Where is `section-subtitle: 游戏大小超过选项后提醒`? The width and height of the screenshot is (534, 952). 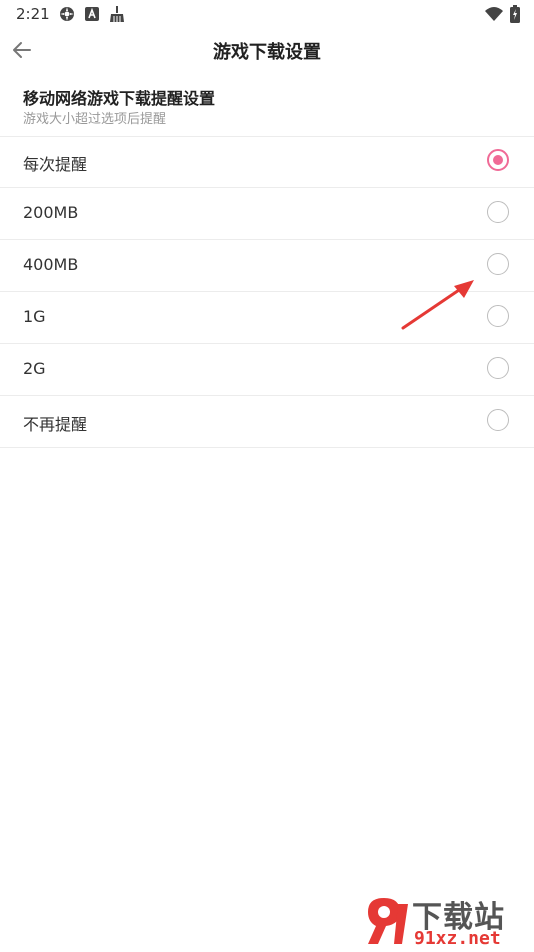 section-subtitle: 游戏大小超过选项后提醒 is located at coordinates (95, 119).